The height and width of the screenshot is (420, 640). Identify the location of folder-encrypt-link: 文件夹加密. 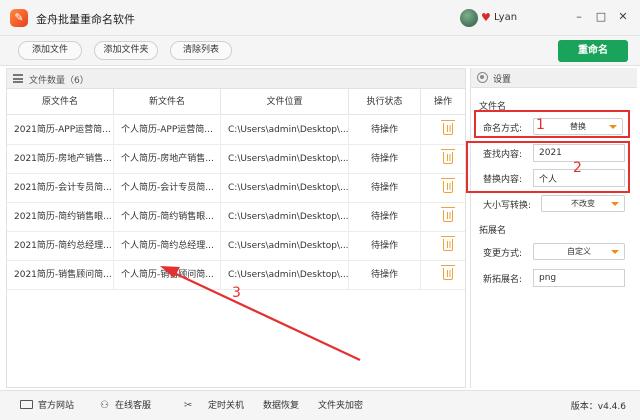
(340, 406).